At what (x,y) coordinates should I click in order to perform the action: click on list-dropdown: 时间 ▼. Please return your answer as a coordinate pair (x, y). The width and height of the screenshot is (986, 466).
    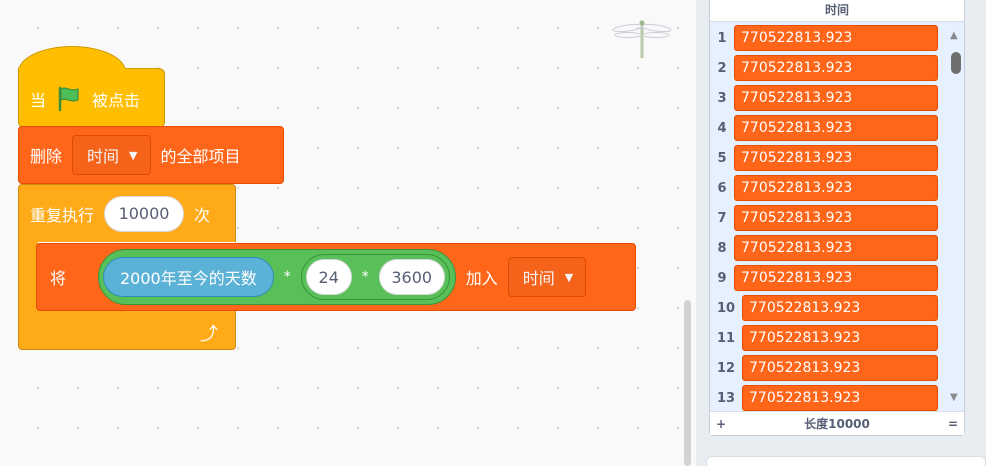
    Looking at the image, I should click on (111, 155).